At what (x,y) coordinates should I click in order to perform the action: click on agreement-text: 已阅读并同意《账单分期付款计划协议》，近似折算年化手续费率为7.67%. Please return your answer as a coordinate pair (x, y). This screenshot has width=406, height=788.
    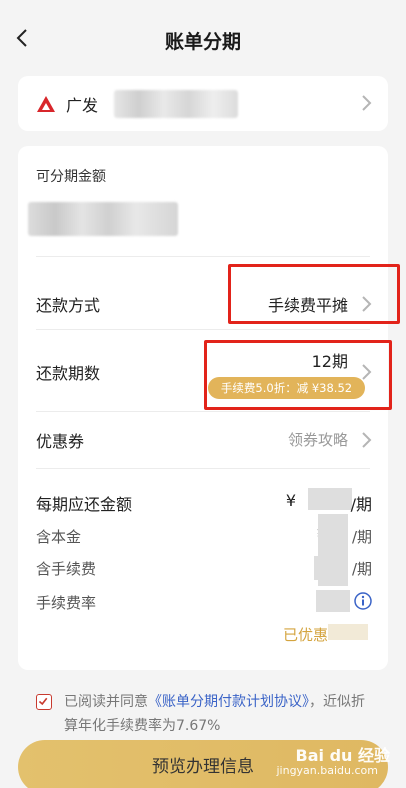
    Looking at the image, I should click on (219, 714).